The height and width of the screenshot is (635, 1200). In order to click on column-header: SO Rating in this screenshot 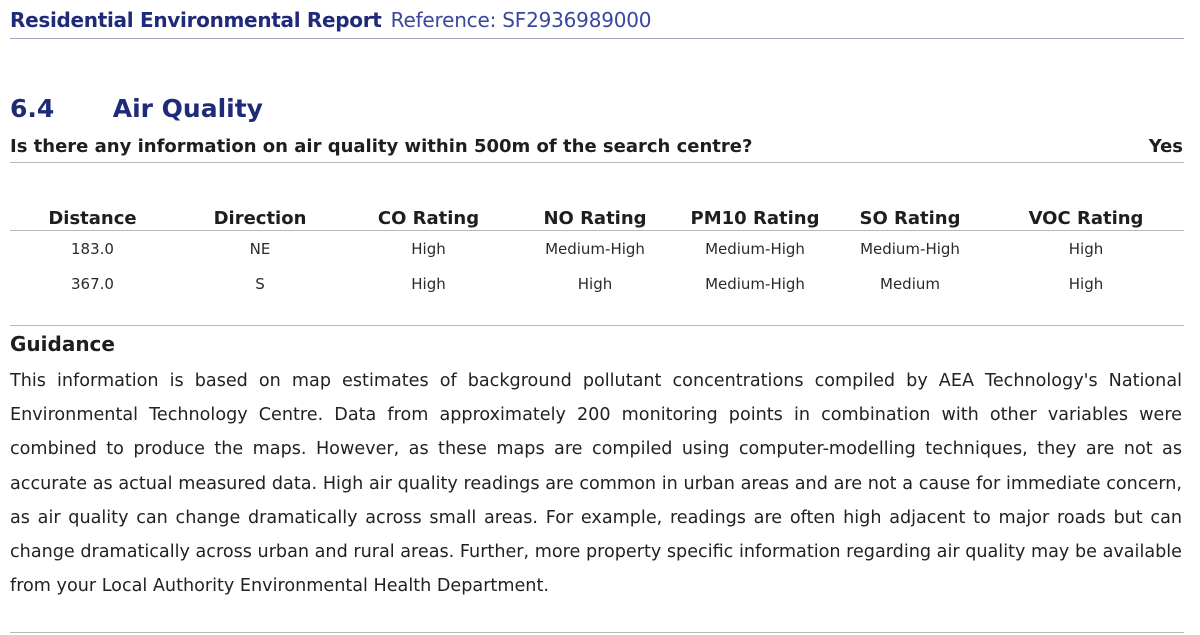, I will do `click(910, 218)`.